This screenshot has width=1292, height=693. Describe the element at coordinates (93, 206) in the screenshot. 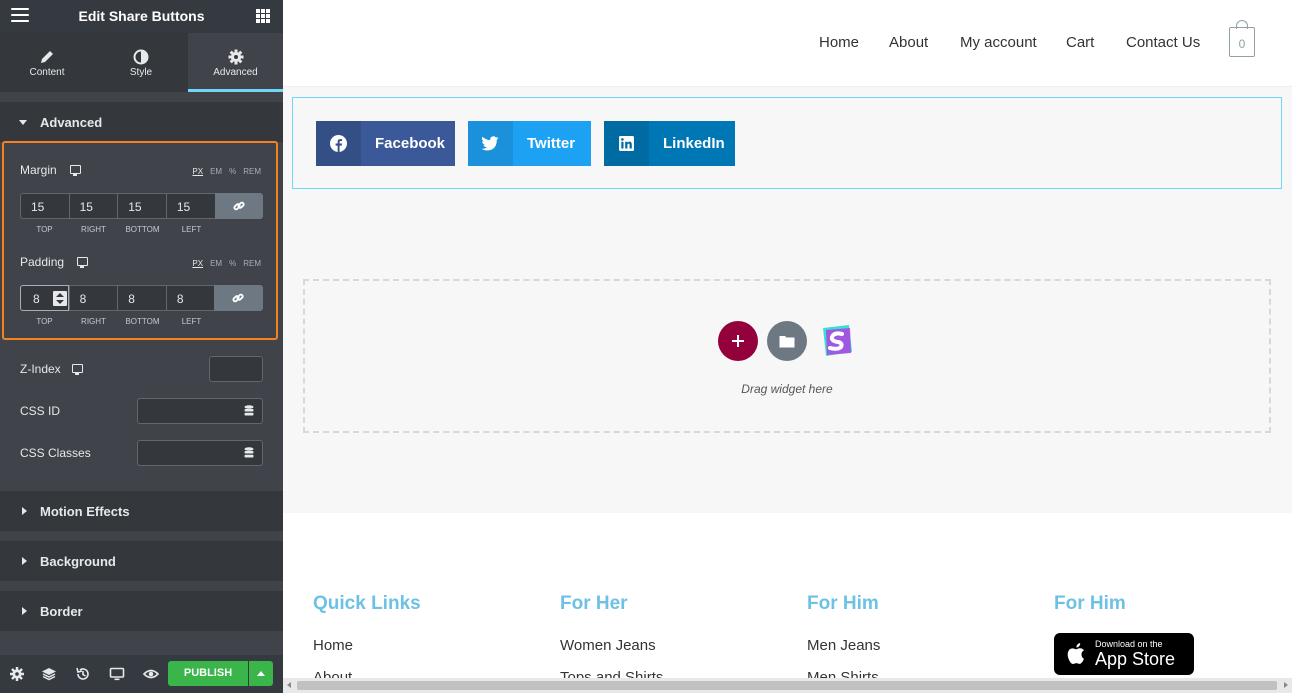

I see `margin-right-input: 15` at that location.